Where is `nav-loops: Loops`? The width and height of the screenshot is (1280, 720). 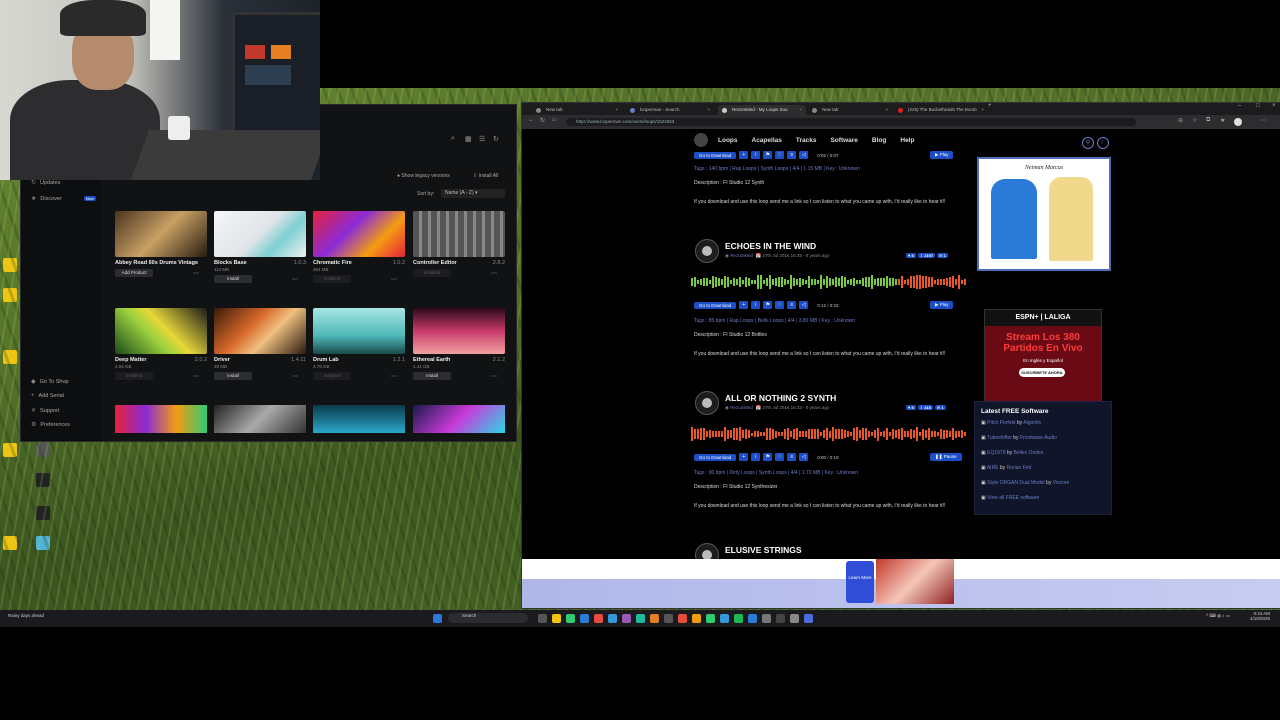 nav-loops: Loops is located at coordinates (728, 140).